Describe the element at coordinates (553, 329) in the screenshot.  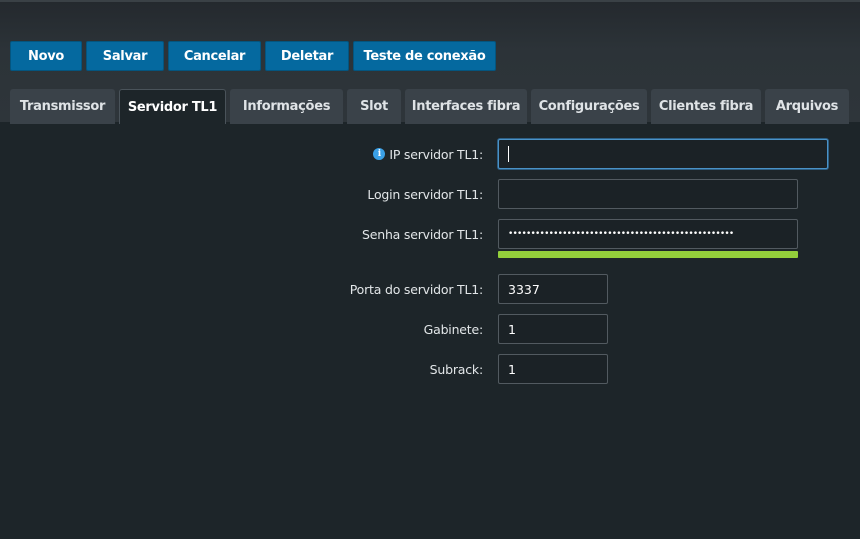
I see `gabinete-input: 1` at that location.